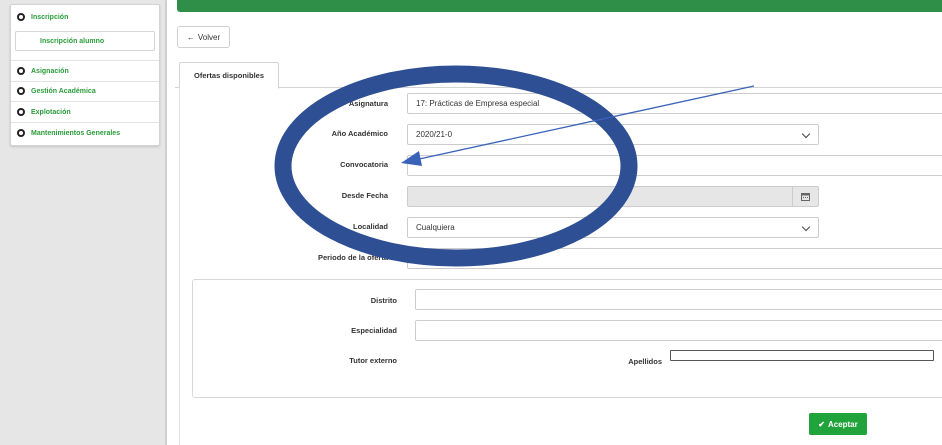  Describe the element at coordinates (674, 103) in the screenshot. I see `asignatura-field: 17: Prácticas de Empresa especial` at that location.